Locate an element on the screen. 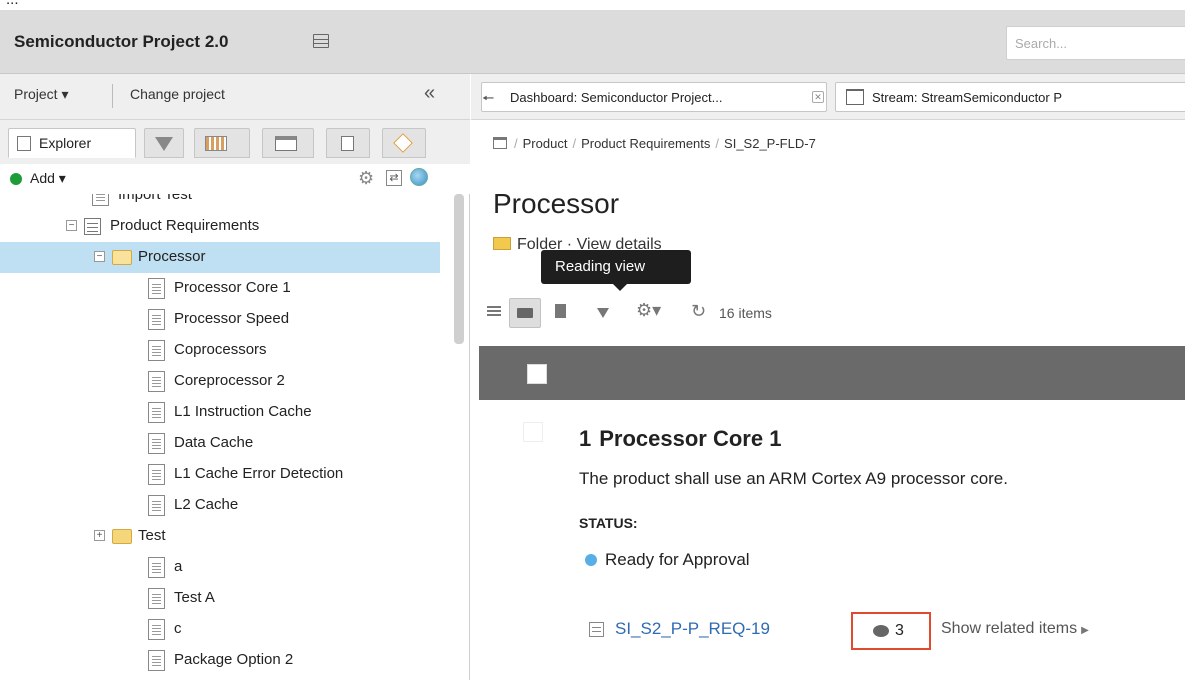  tree-item: Coprocessors is located at coordinates (220, 350).